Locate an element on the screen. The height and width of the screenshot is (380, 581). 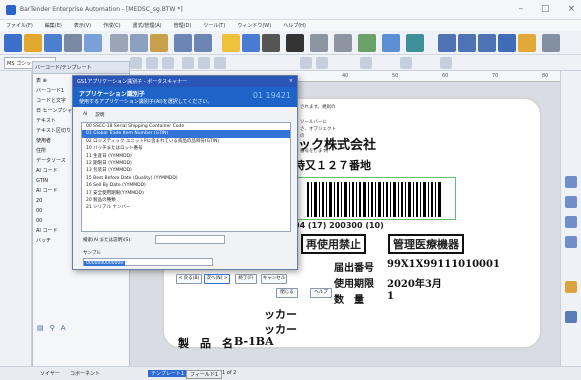
undo-icon is located at coordinates (183, 43).